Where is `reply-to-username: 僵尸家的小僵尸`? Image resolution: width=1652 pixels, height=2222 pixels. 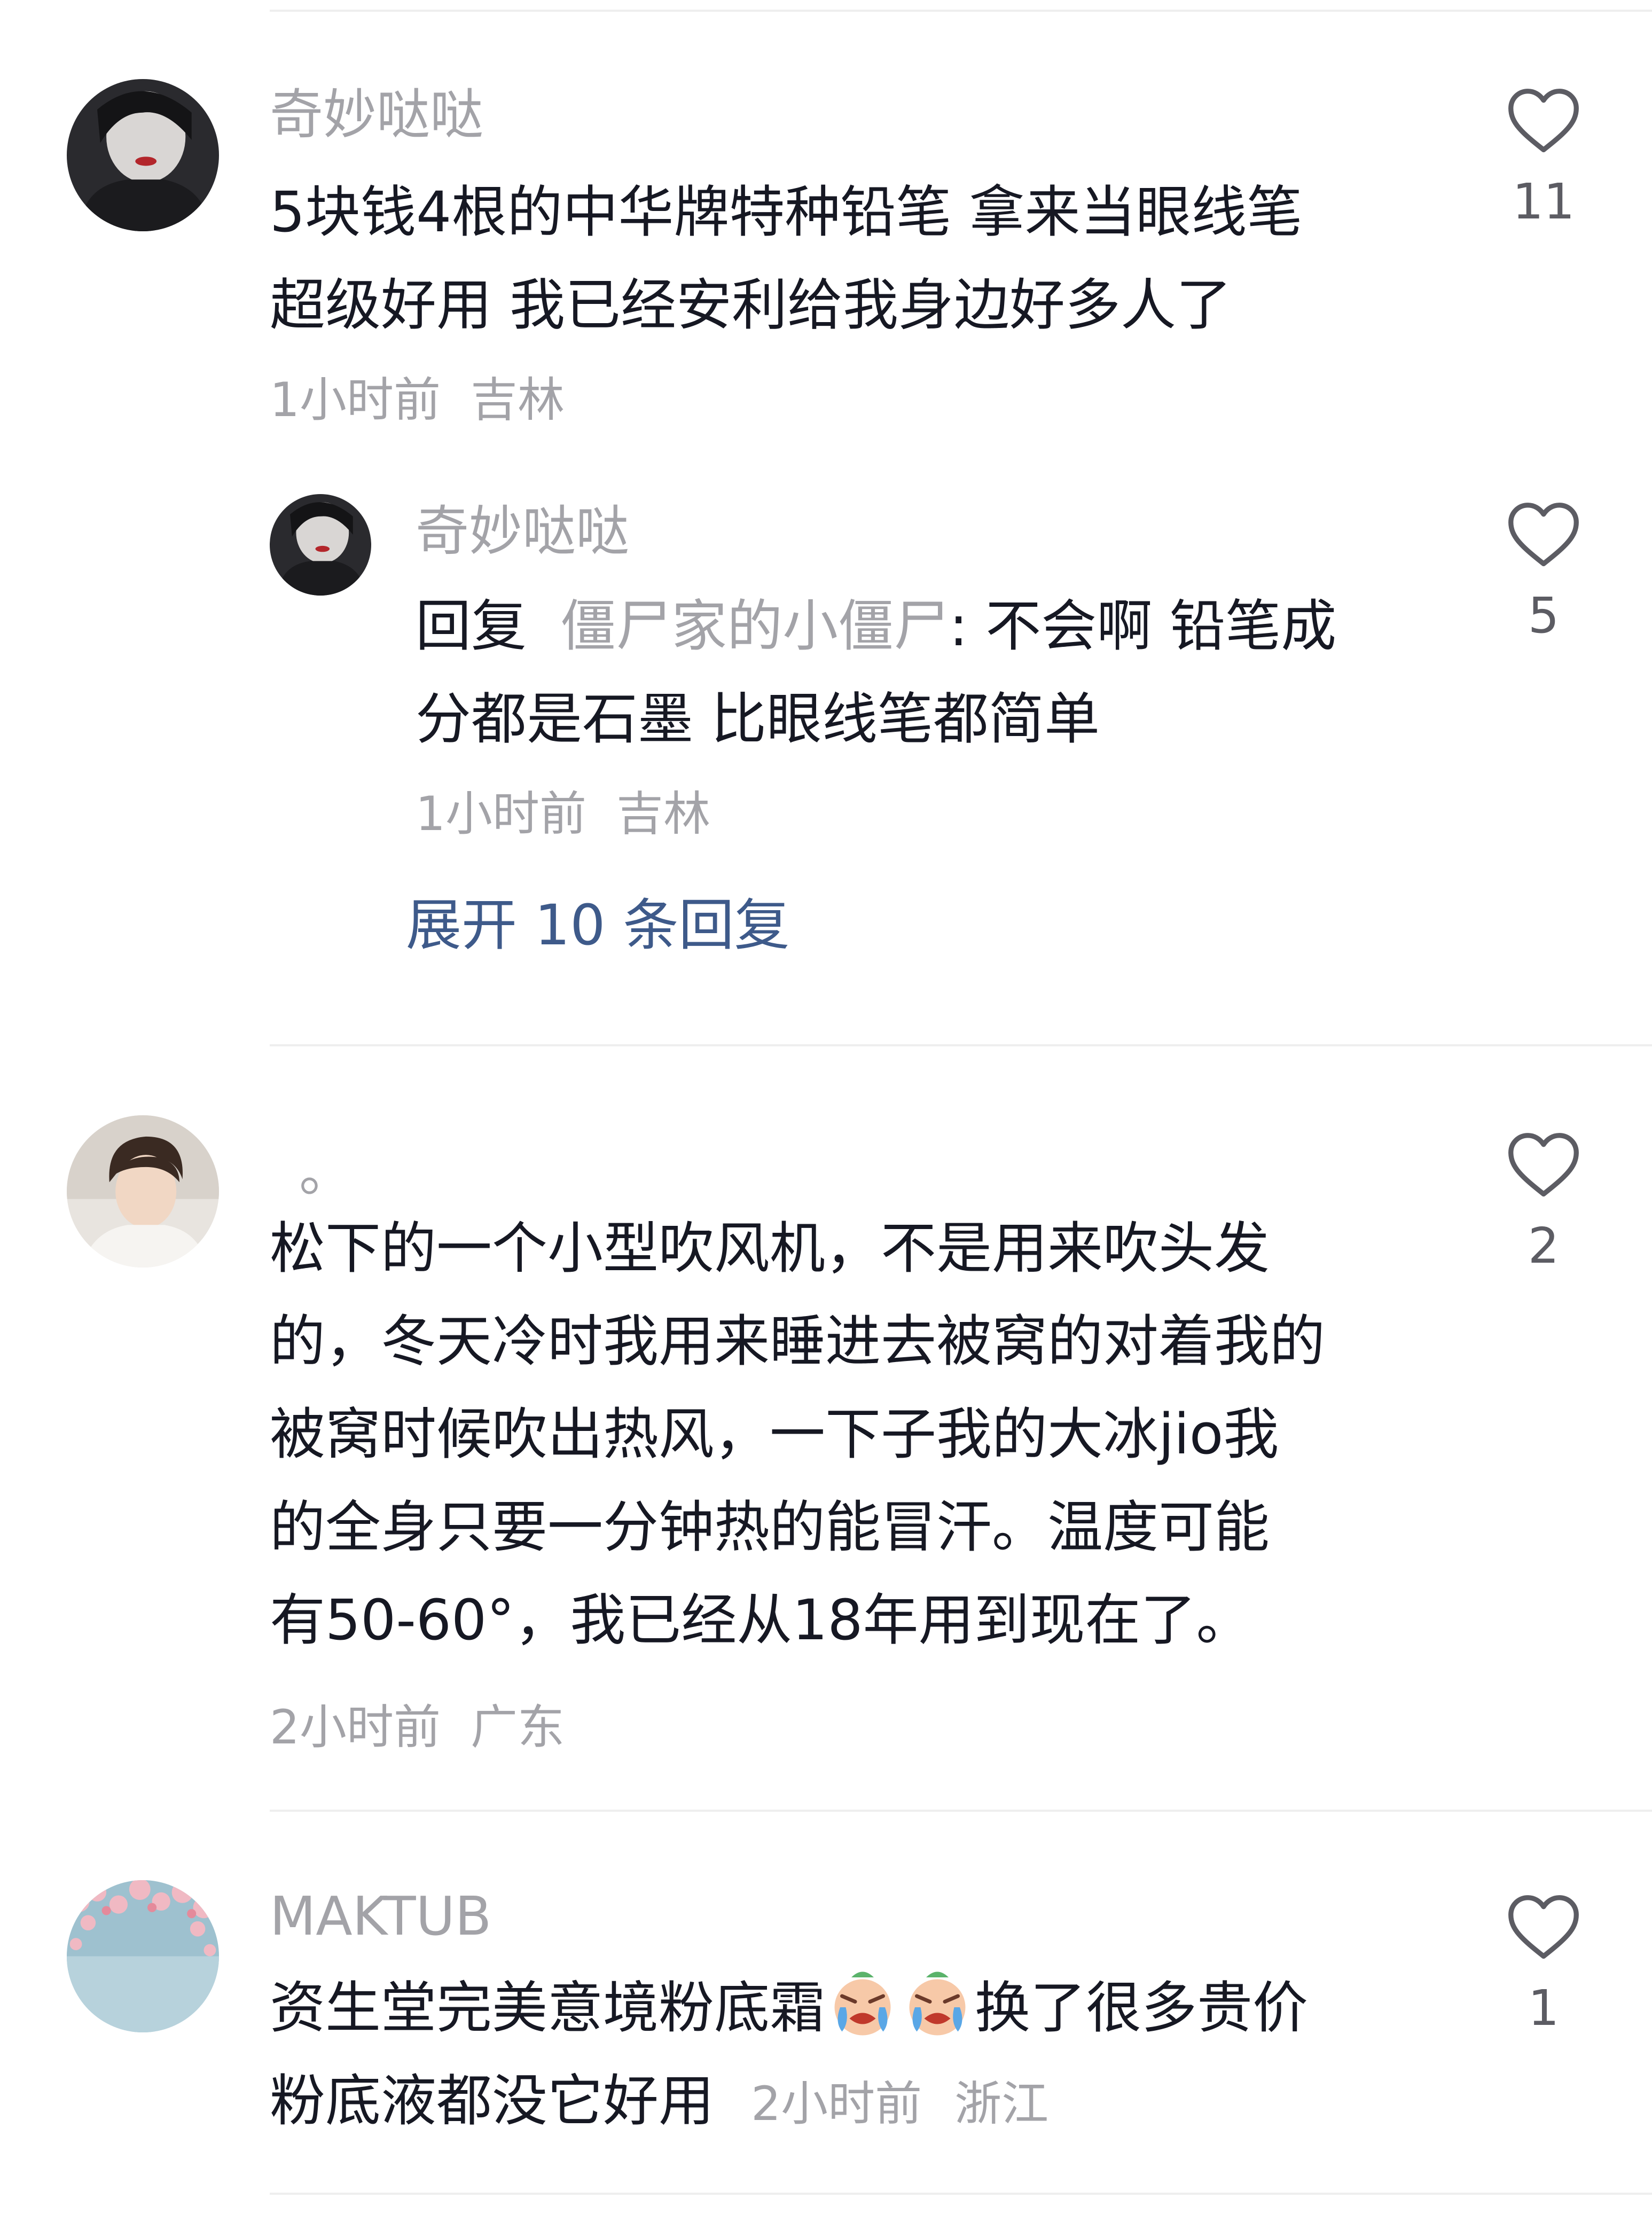 reply-to-username: 僵尸家的小僵尸 is located at coordinates (754, 626).